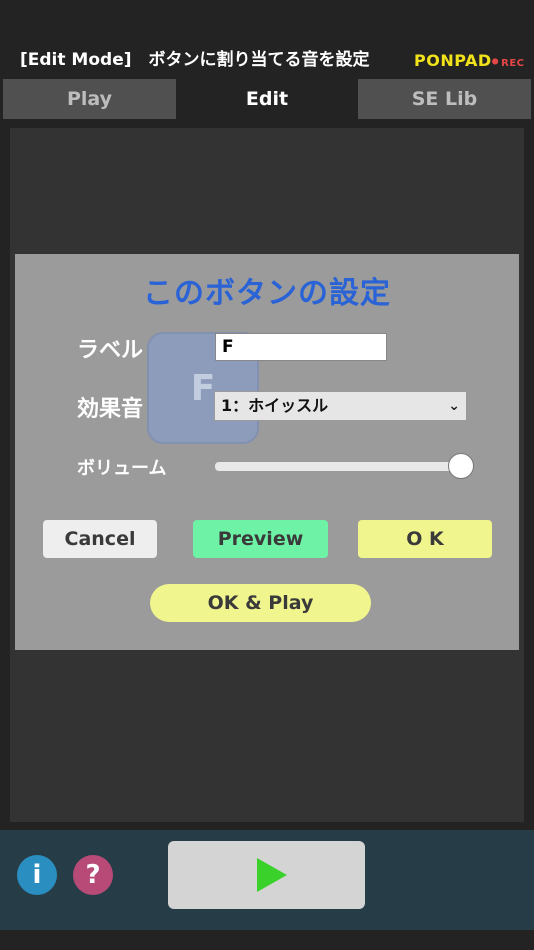  What do you see at coordinates (453, 60) in the screenshot?
I see `logo-main: PONPAD` at bounding box center [453, 60].